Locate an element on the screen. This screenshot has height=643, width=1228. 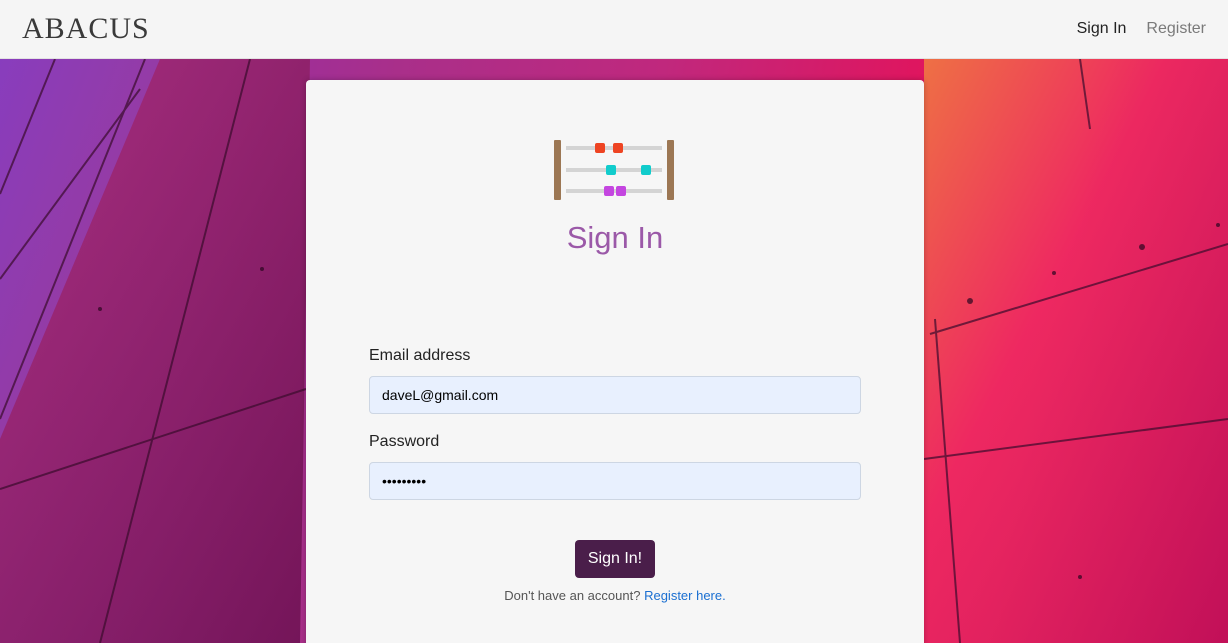
page-title: Sign In is located at coordinates (615, 237).